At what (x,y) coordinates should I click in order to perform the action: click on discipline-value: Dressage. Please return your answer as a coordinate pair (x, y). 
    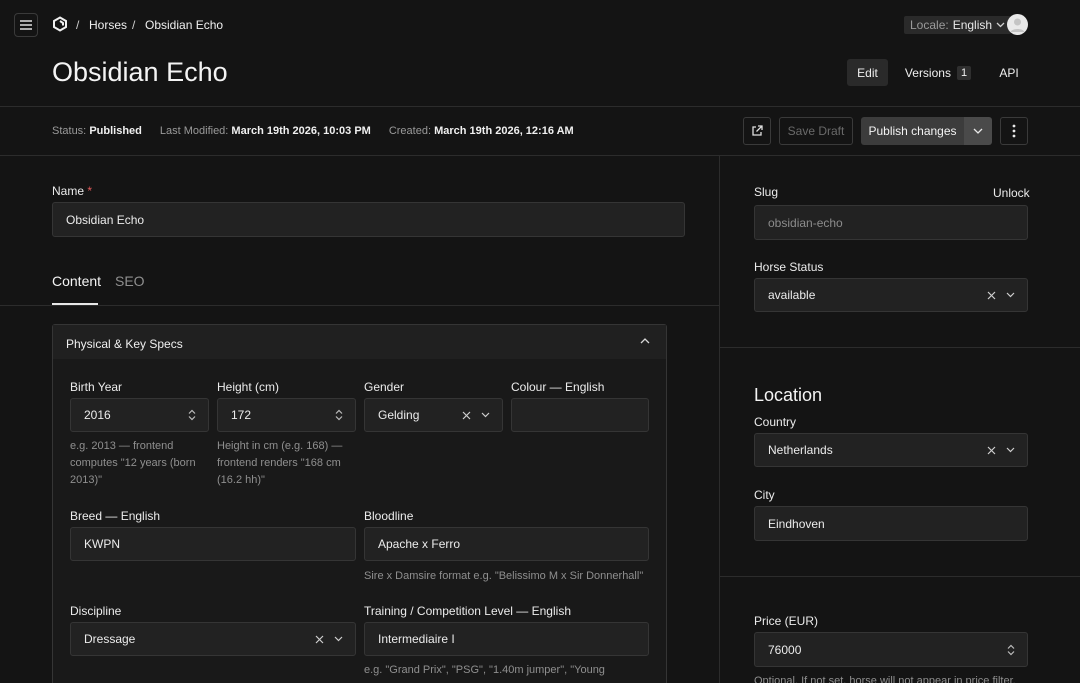
    Looking at the image, I should click on (110, 639).